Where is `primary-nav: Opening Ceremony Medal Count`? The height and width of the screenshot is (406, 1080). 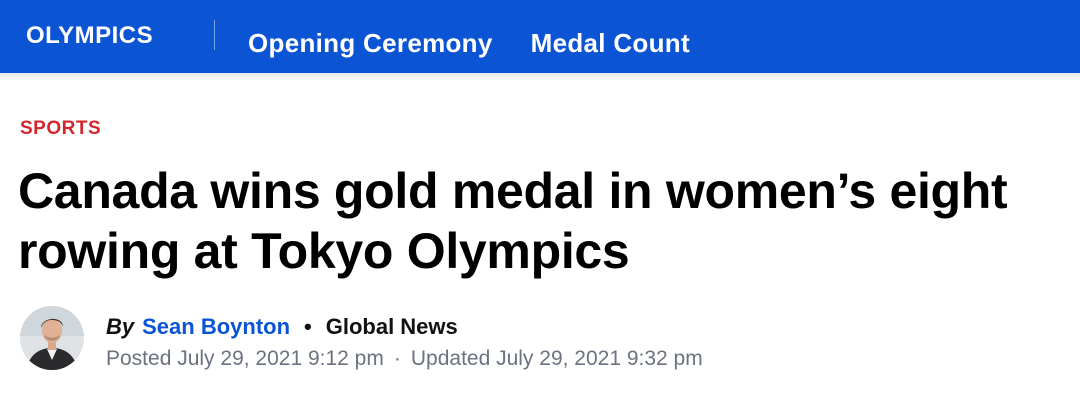
primary-nav: Opening Ceremony Medal Count is located at coordinates (469, 43).